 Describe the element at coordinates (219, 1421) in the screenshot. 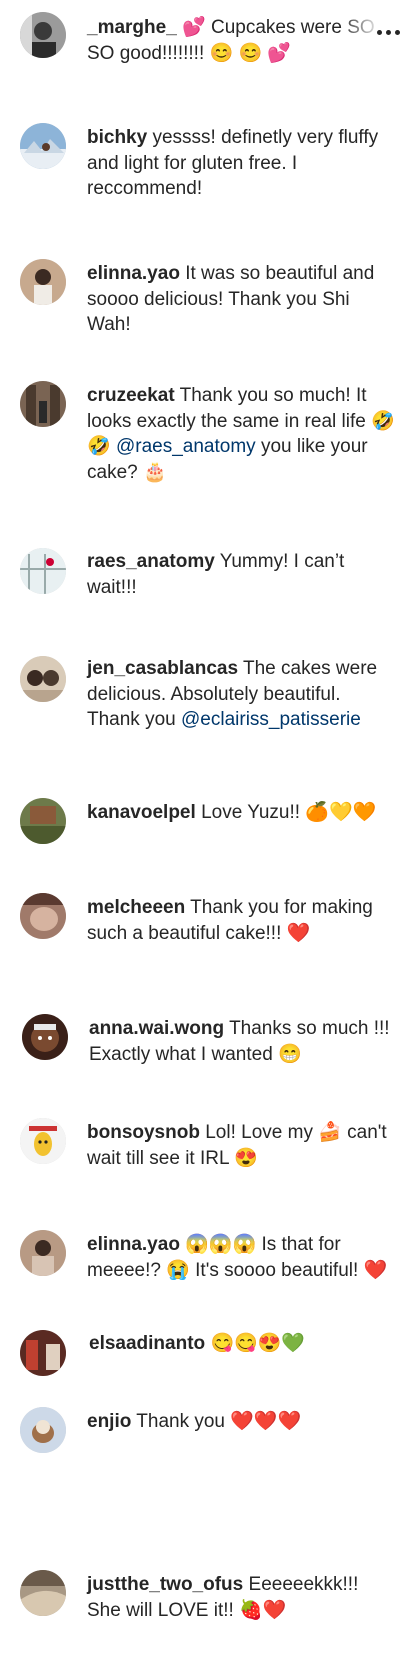

I see `comment-body: Thank you ❤️❤️❤️` at that location.